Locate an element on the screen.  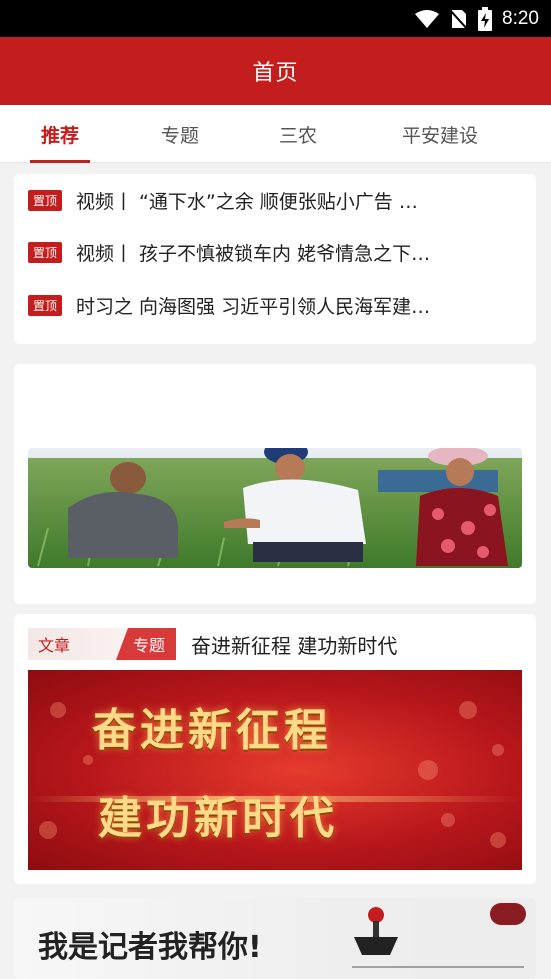
banner-photo is located at coordinates (275, 508).